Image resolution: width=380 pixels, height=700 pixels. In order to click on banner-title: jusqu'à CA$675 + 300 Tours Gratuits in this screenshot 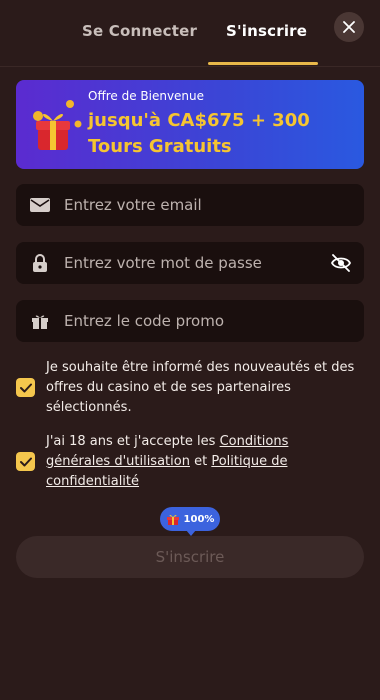, I will do `click(199, 133)`.